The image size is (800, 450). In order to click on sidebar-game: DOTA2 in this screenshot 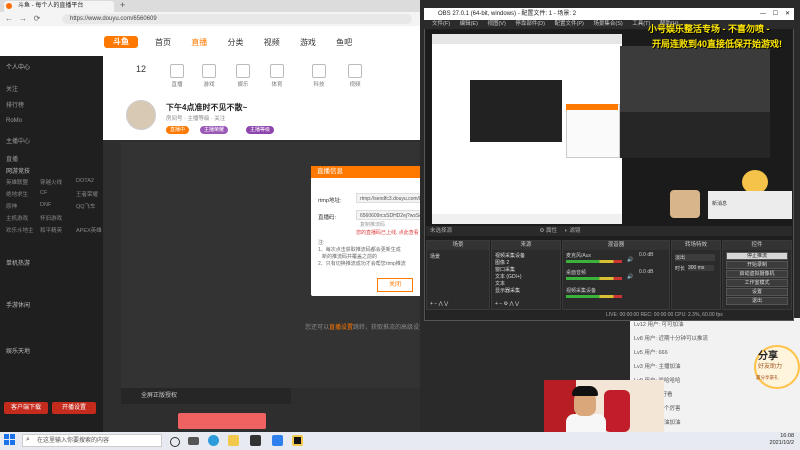, I will do `click(85, 181)`.